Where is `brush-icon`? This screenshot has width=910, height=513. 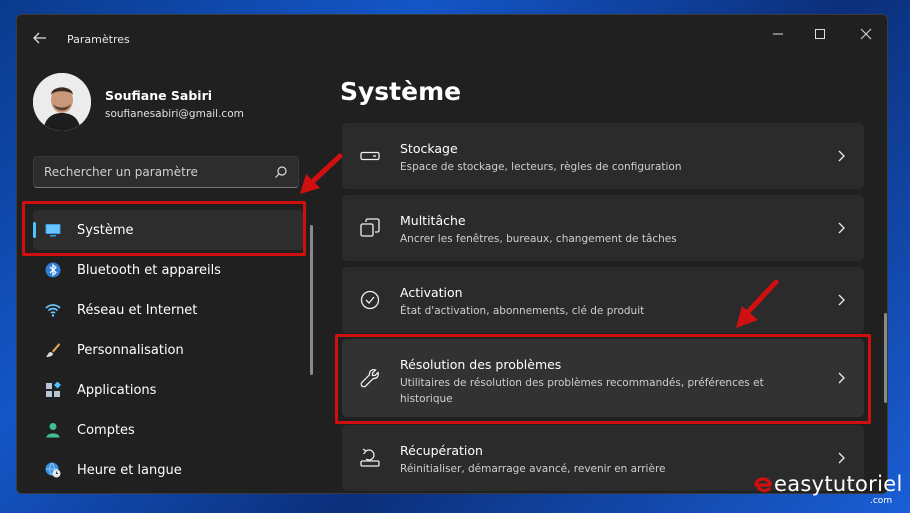
brush-icon is located at coordinates (53, 350).